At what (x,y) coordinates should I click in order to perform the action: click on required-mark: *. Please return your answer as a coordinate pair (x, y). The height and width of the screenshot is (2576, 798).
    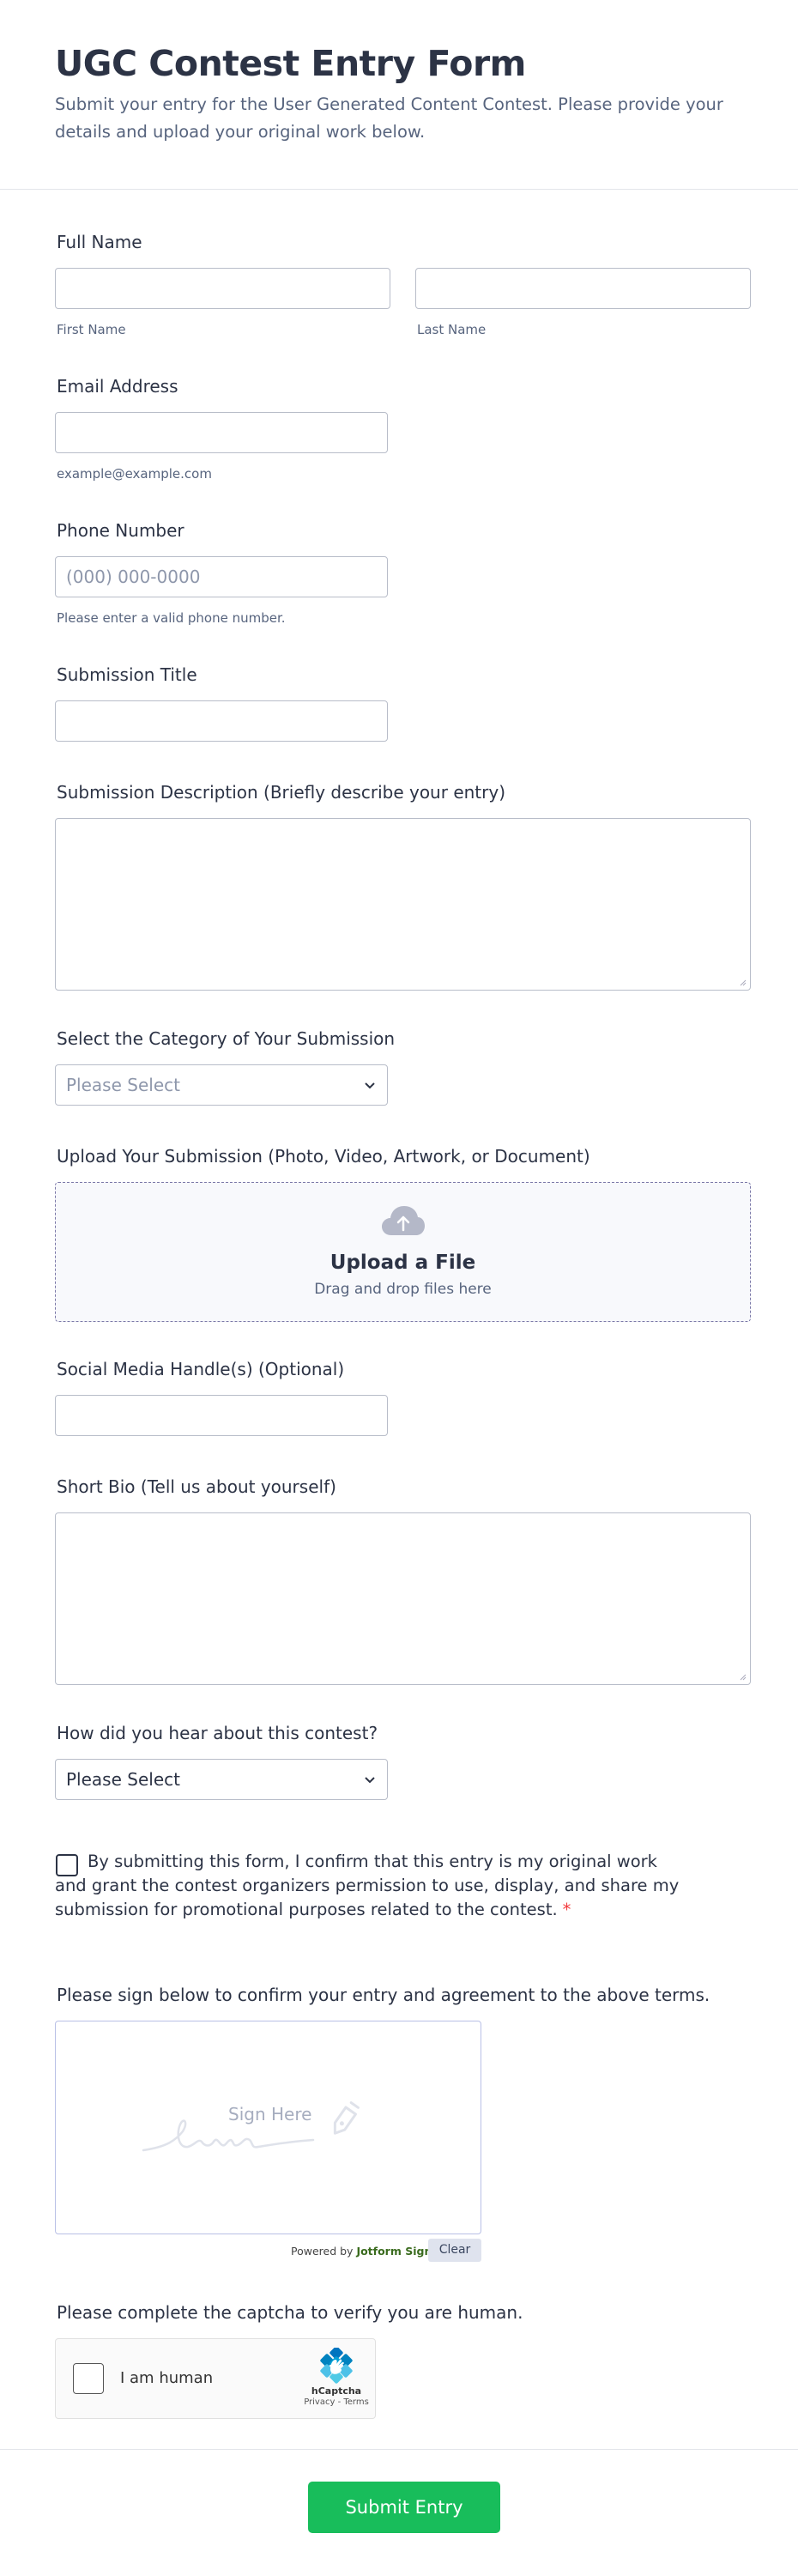
    Looking at the image, I should click on (566, 1909).